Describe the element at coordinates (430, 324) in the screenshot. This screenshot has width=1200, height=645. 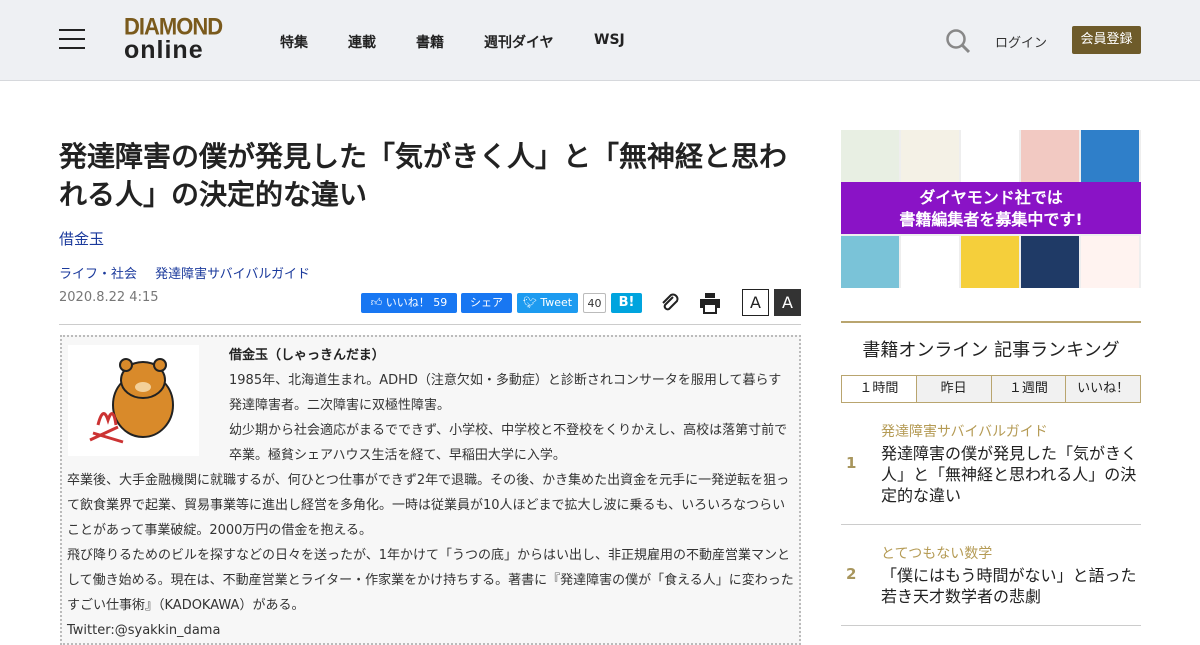
I see `divider` at that location.